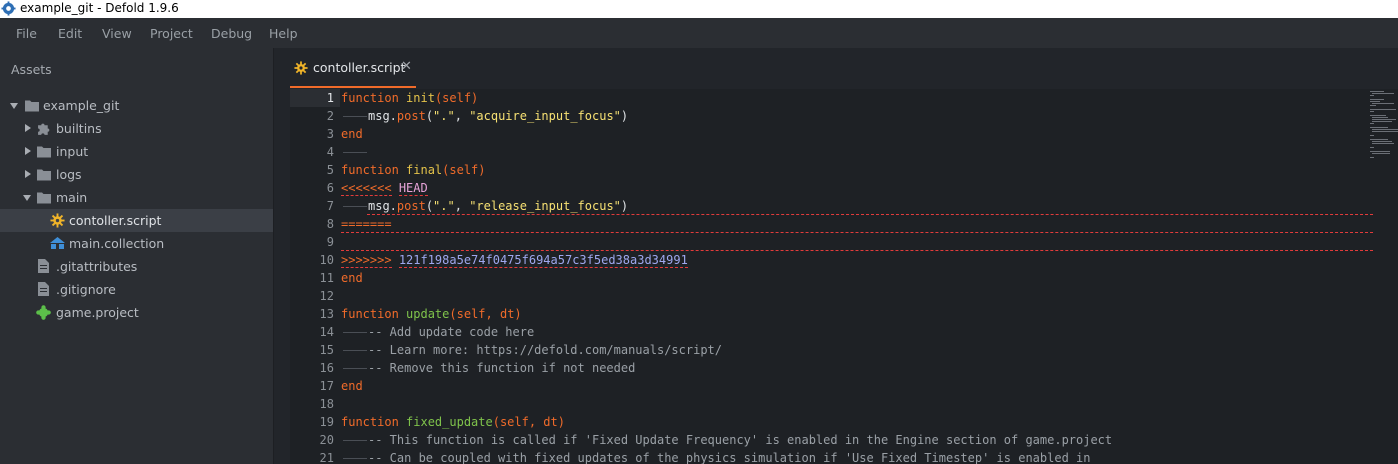 This screenshot has width=1398, height=464. What do you see at coordinates (44, 129) in the screenshot?
I see `puzzle-icon` at bounding box center [44, 129].